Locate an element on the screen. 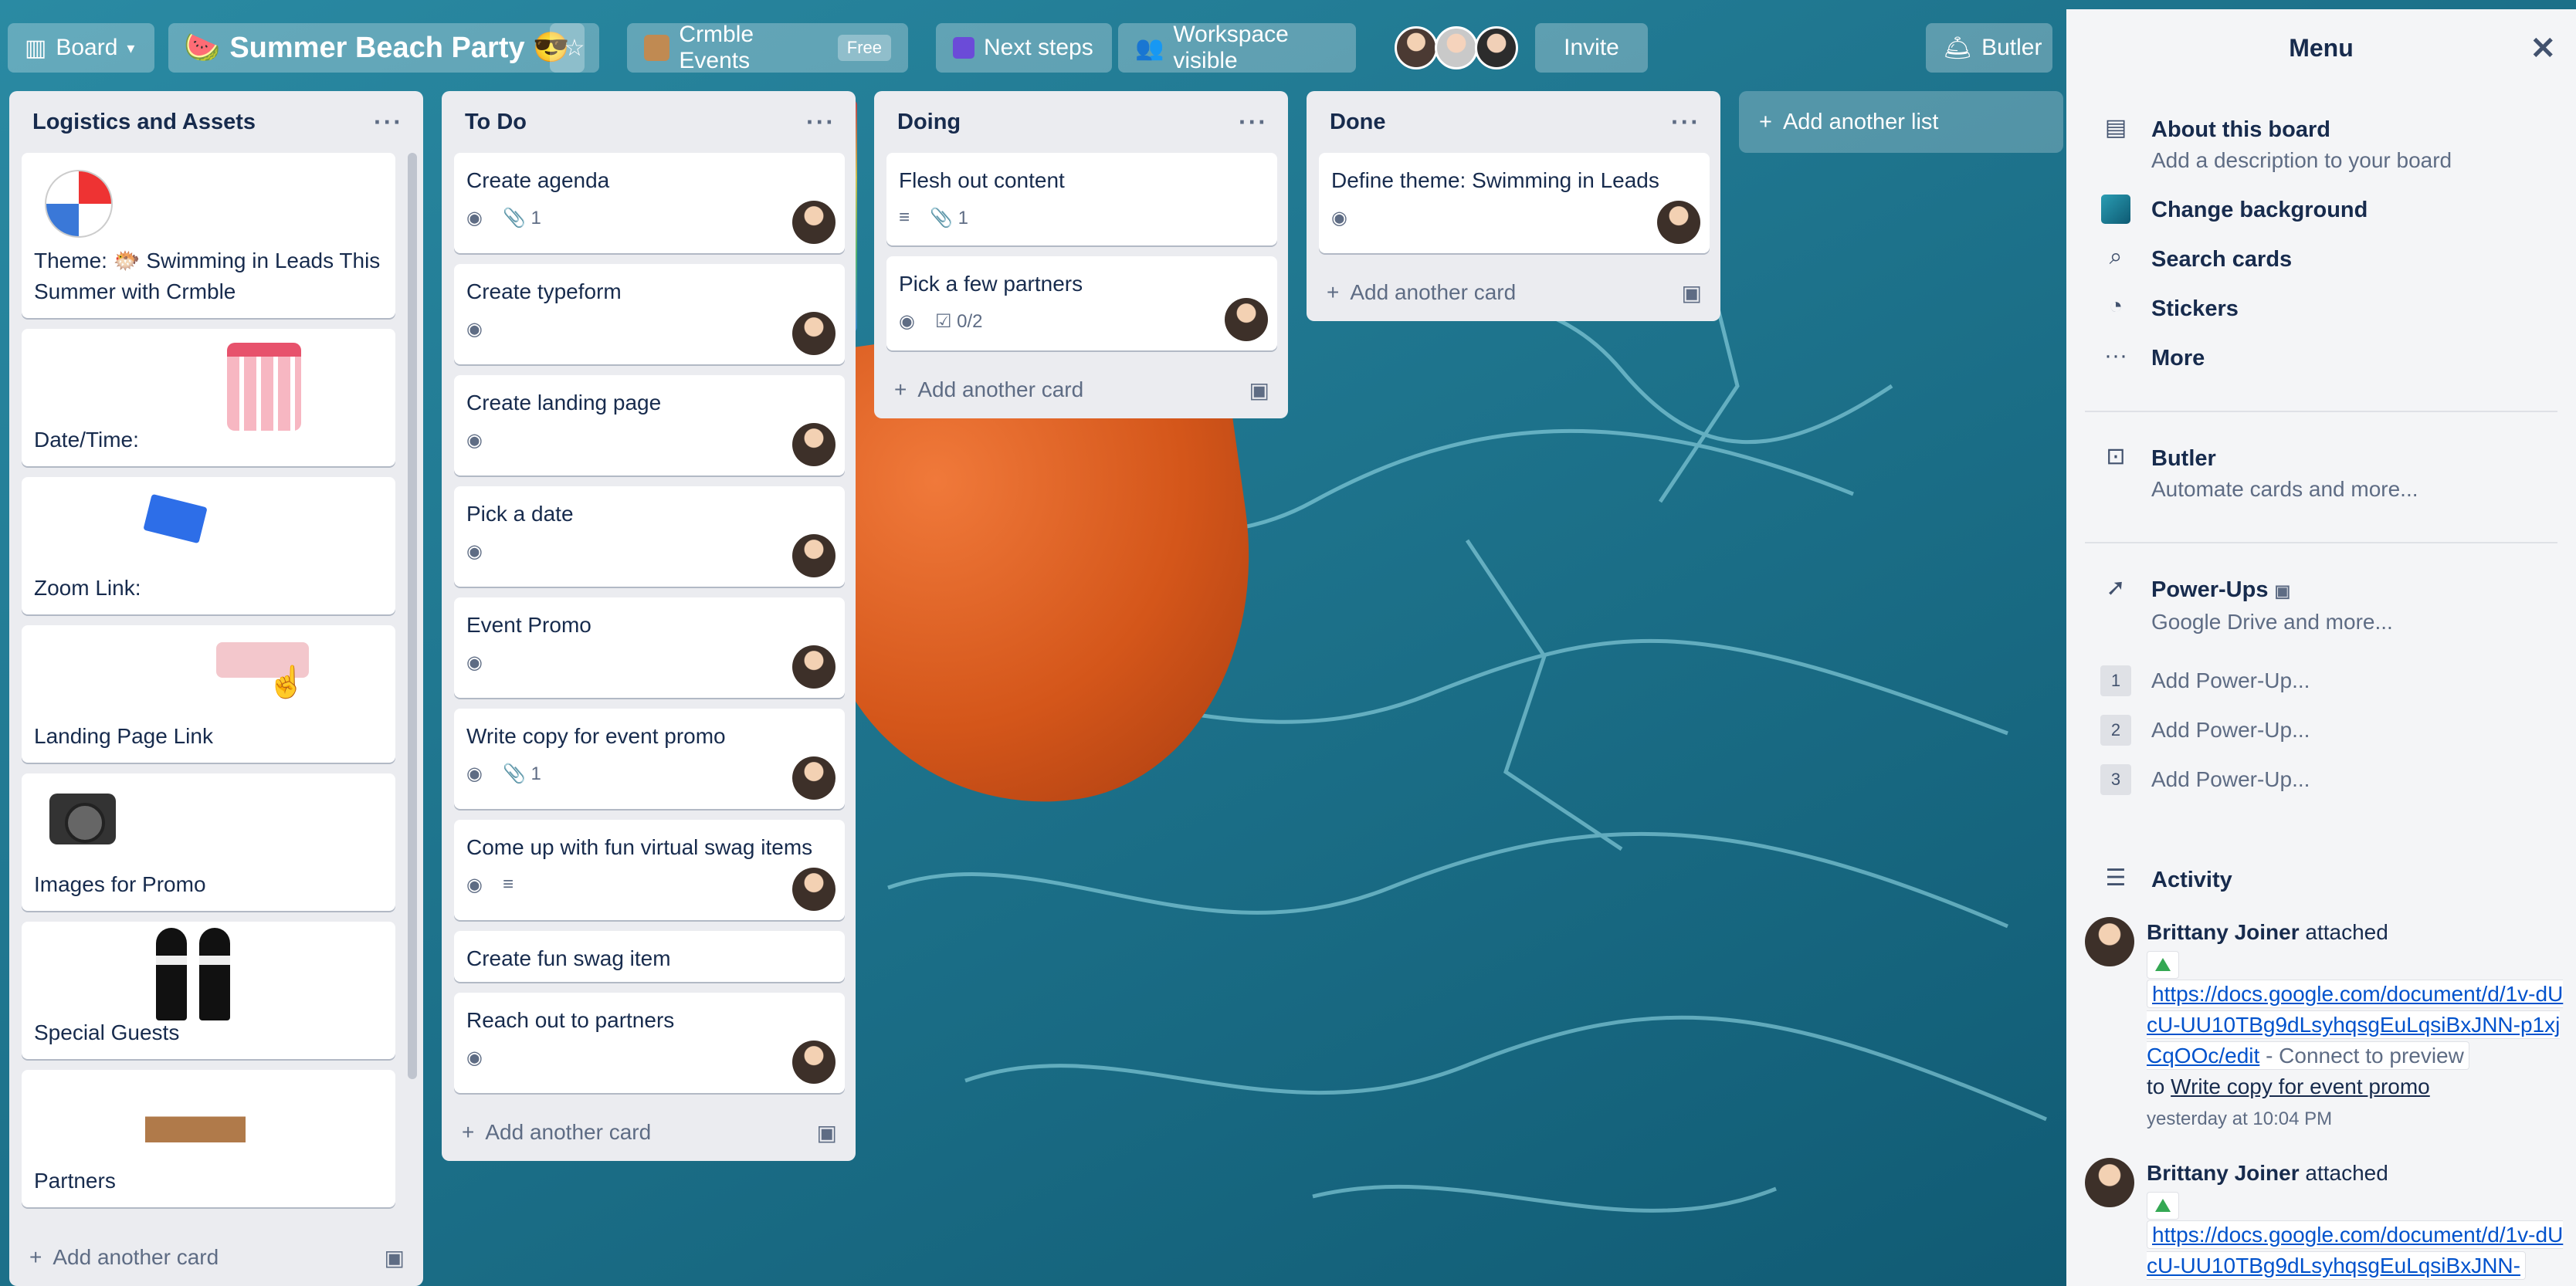 The image size is (2576, 1286). list-title: To Do is located at coordinates (496, 122).